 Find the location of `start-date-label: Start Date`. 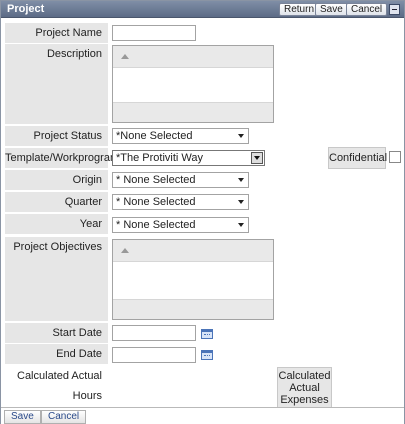

start-date-label: Start Date is located at coordinates (56, 333).